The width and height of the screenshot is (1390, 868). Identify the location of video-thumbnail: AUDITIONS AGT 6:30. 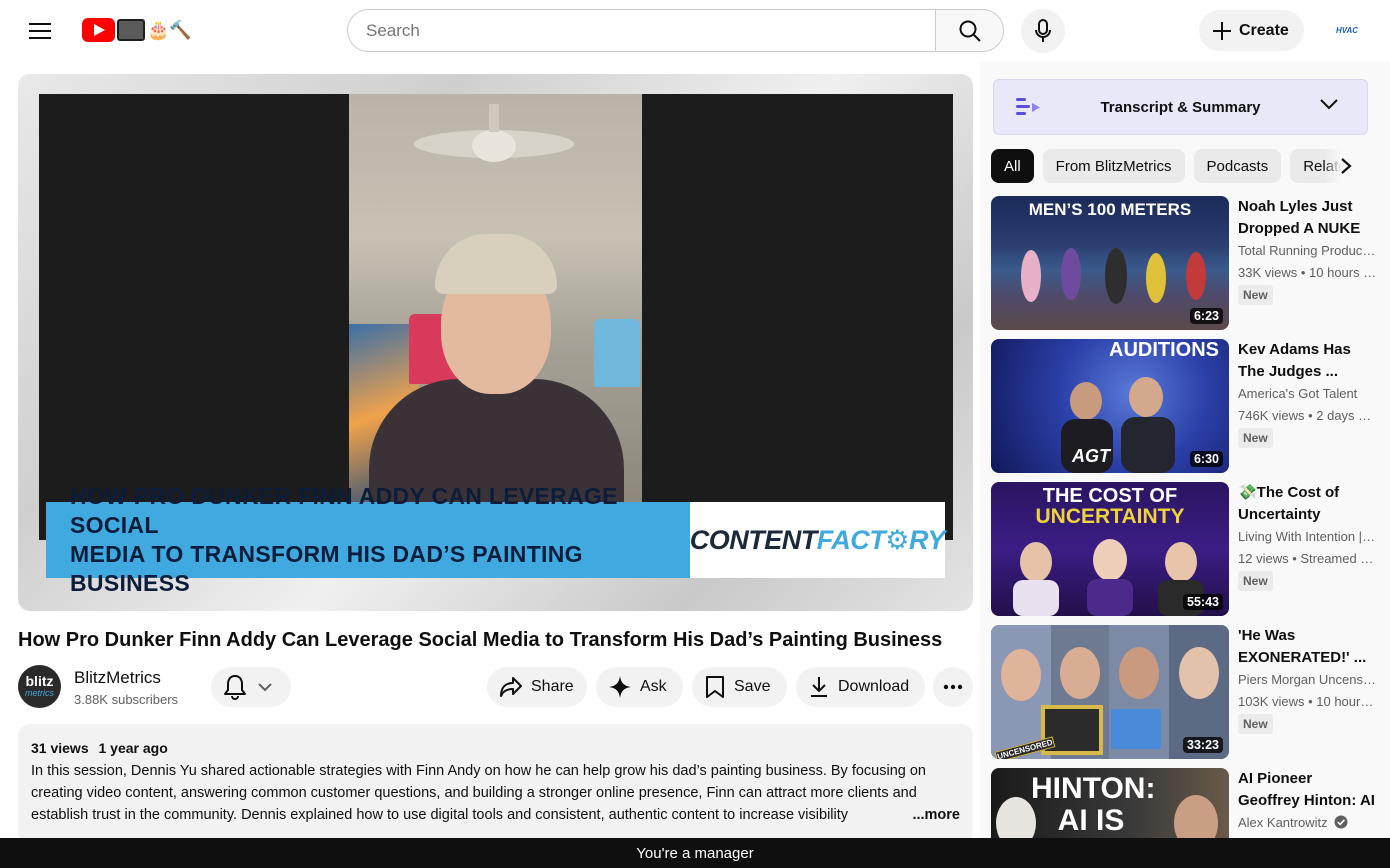
(1110, 406).